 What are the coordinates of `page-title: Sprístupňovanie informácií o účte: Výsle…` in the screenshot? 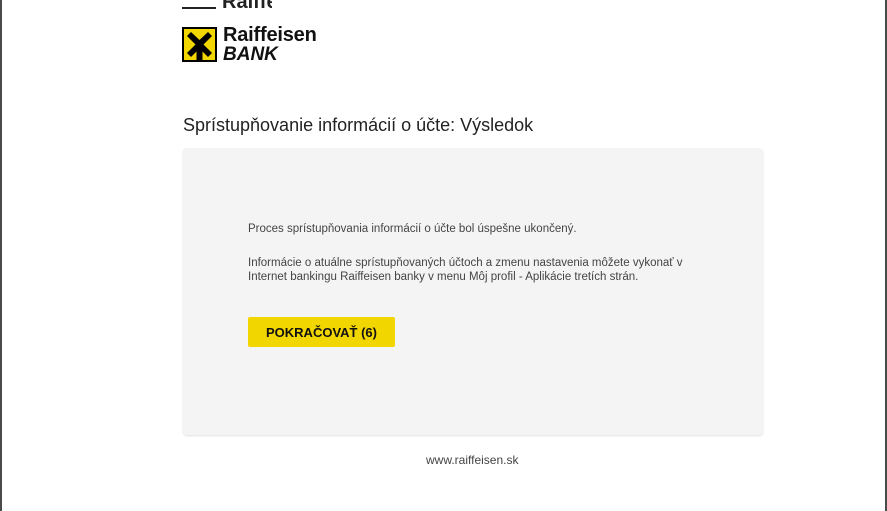 It's located at (358, 125).